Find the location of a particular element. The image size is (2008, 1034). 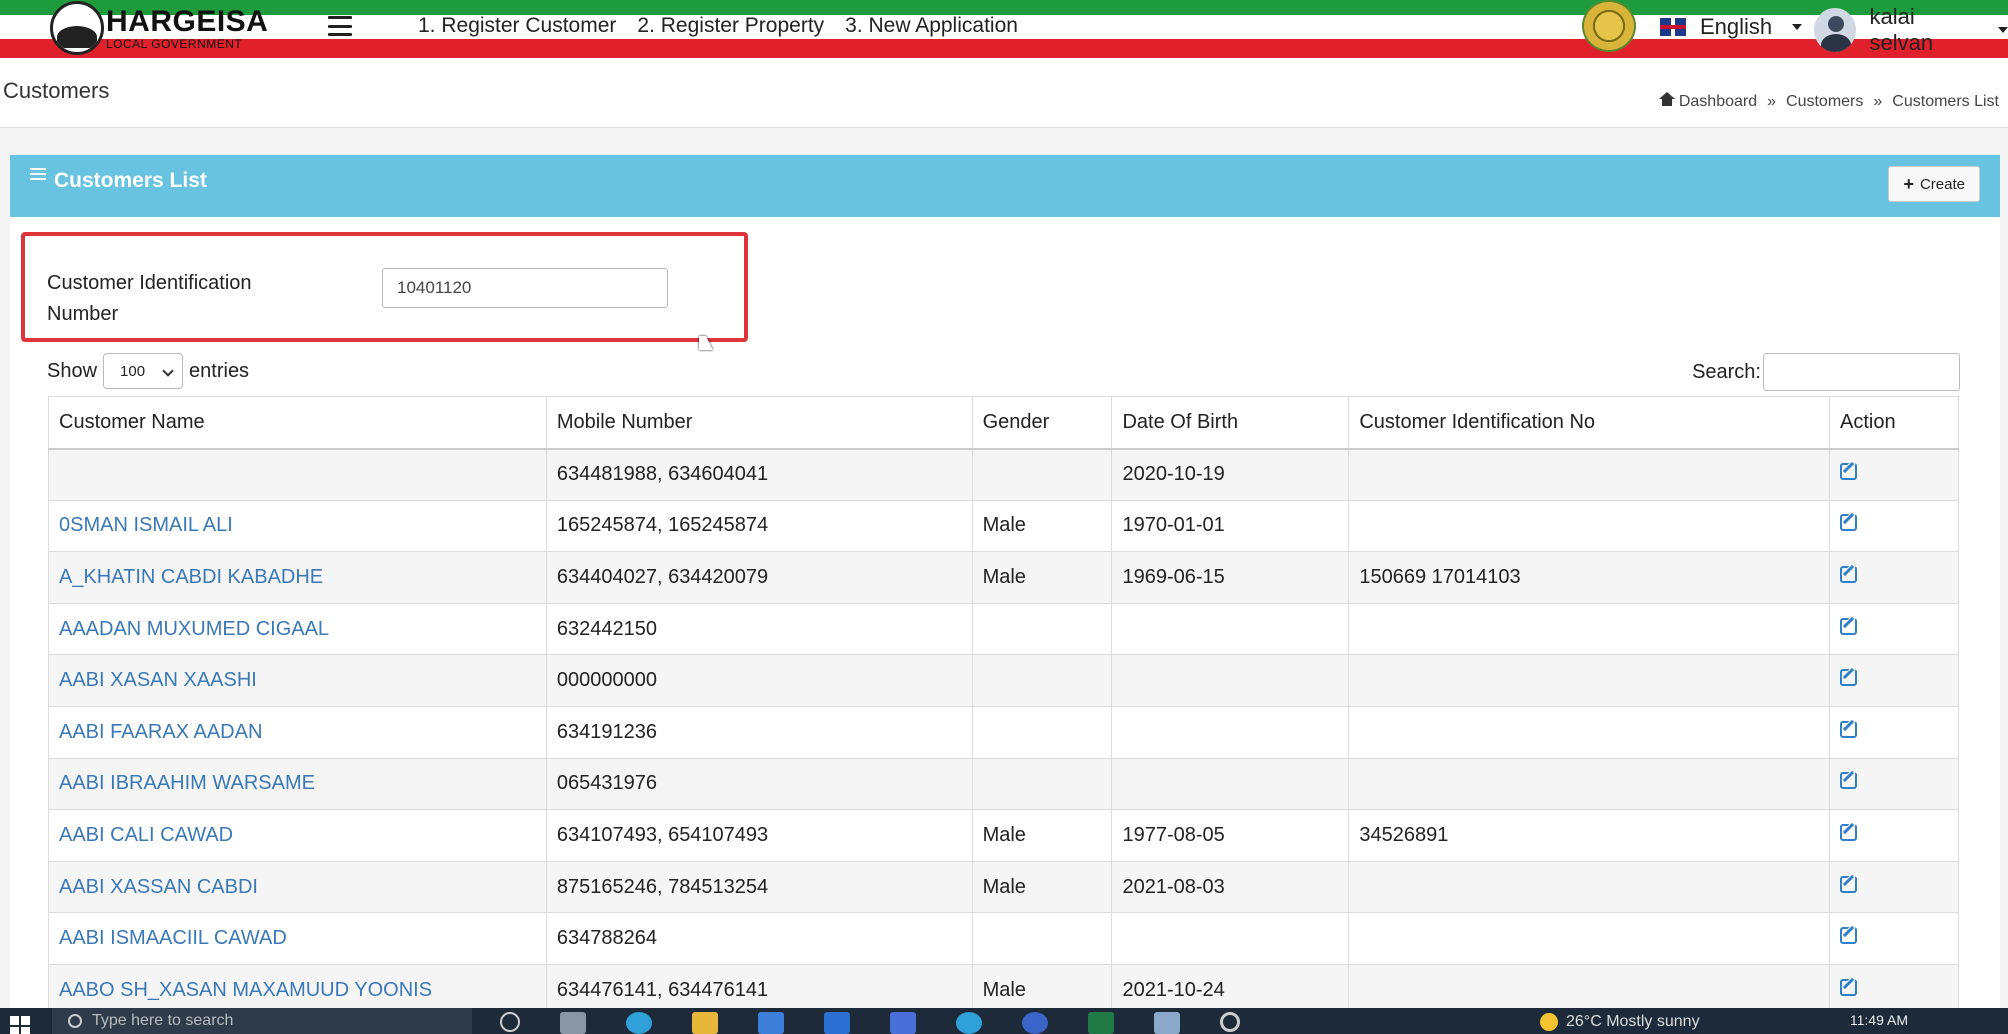

customer-name-link: AABI CALI CAWAD is located at coordinates (146, 835).